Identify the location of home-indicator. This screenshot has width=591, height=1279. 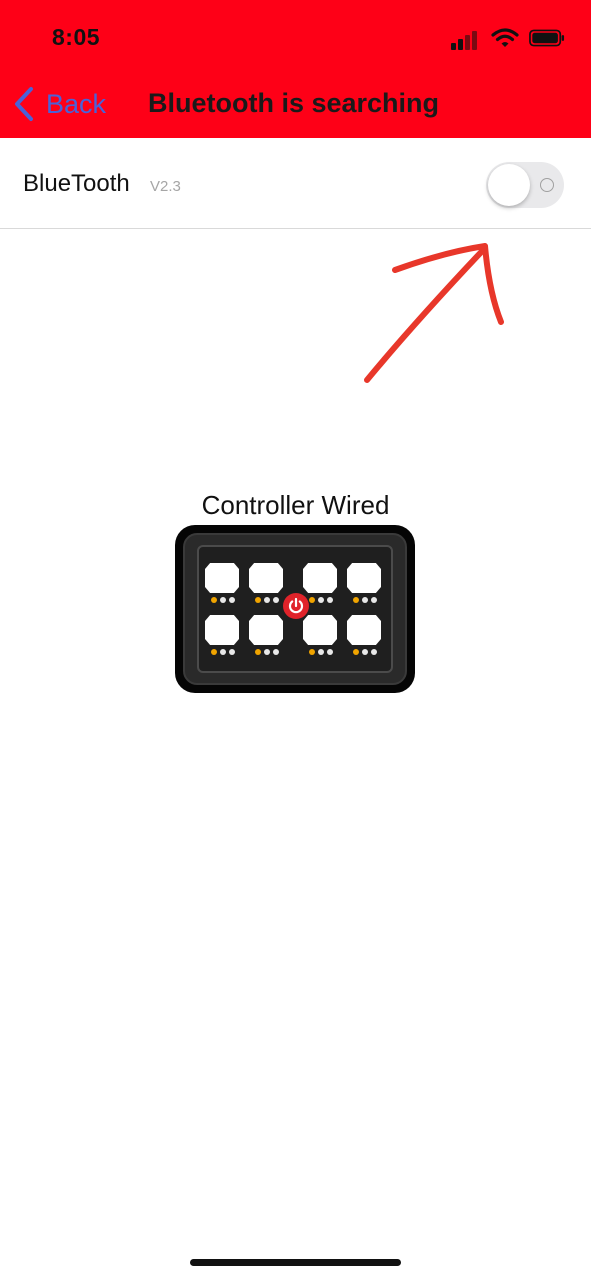
(295, 1262).